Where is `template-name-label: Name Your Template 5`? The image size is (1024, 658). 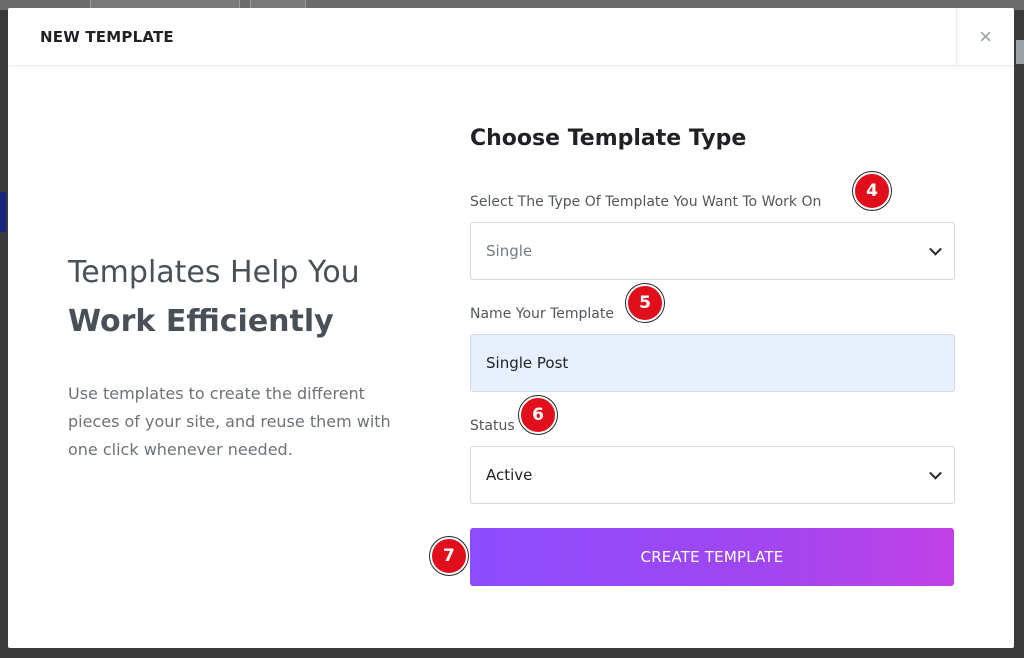
template-name-label: Name Your Template 5 is located at coordinates (567, 303).